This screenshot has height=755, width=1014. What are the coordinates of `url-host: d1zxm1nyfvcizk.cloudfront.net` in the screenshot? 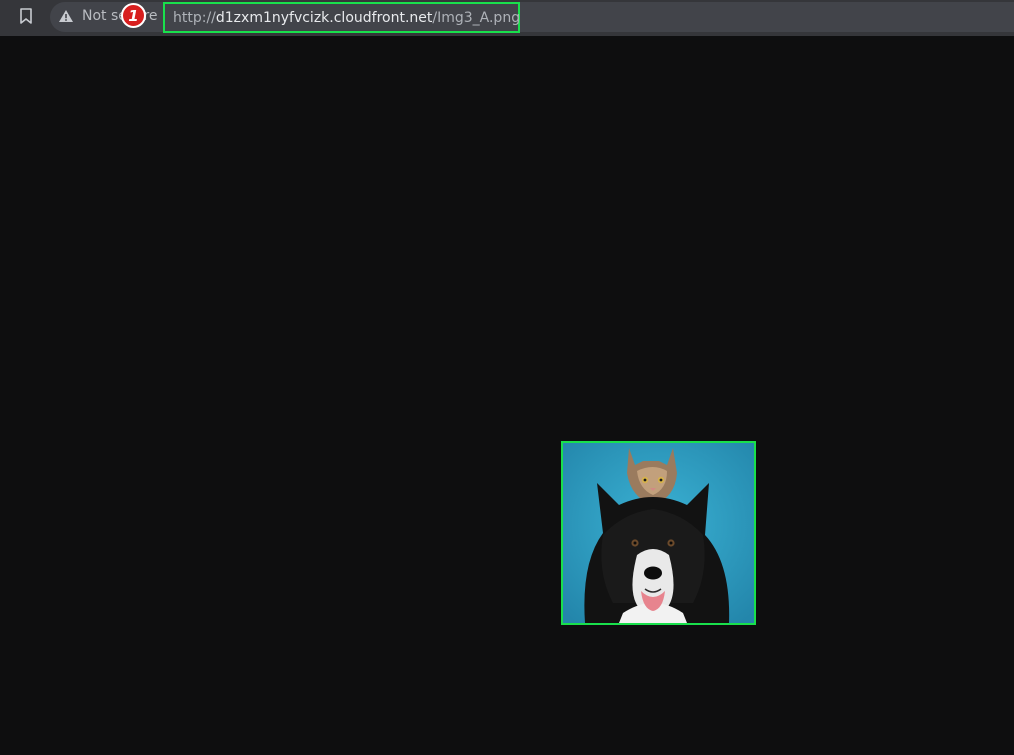 It's located at (324, 17).